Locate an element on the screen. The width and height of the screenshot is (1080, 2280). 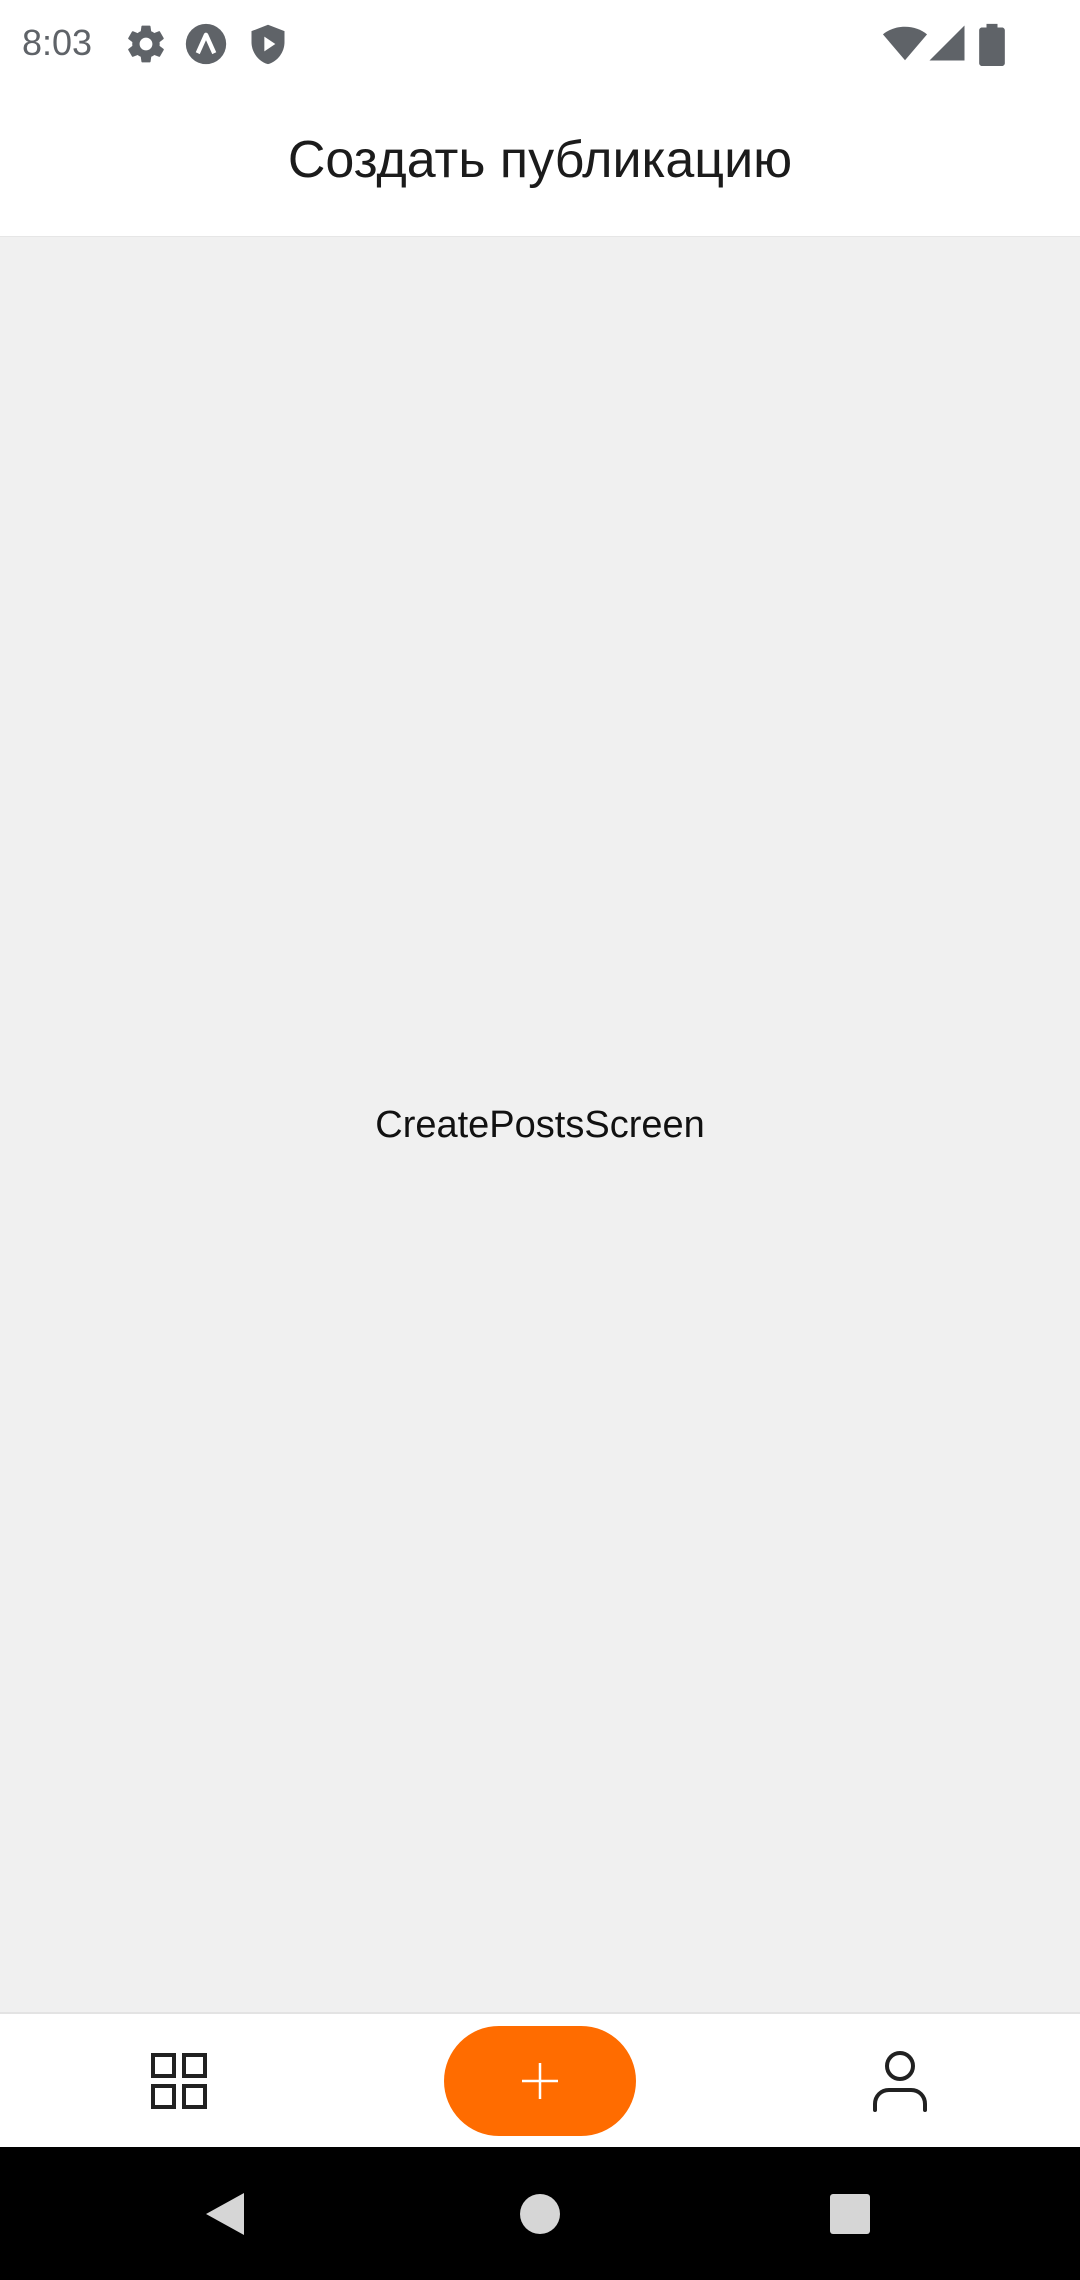
header: Создать публикацию is located at coordinates (540, 162).